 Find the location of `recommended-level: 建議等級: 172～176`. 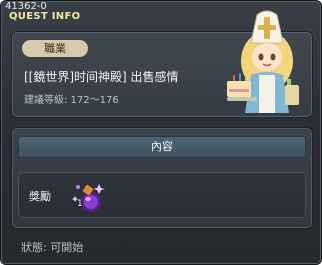

recommended-level: 建議等級: 172～176 is located at coordinates (71, 100).